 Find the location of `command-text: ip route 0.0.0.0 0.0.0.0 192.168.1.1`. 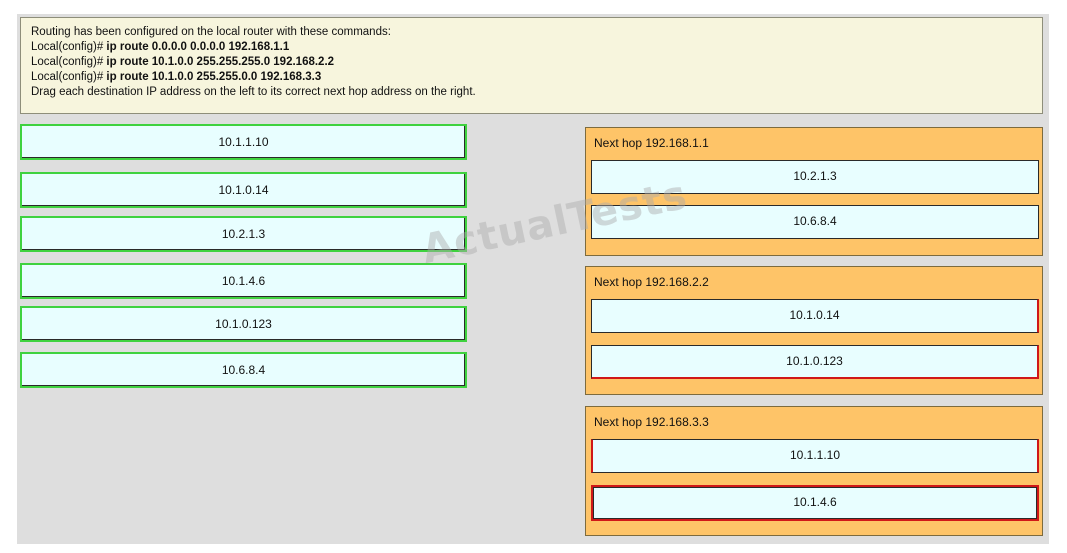

command-text: ip route 0.0.0.0 0.0.0.0 192.168.1.1 is located at coordinates (196, 47).